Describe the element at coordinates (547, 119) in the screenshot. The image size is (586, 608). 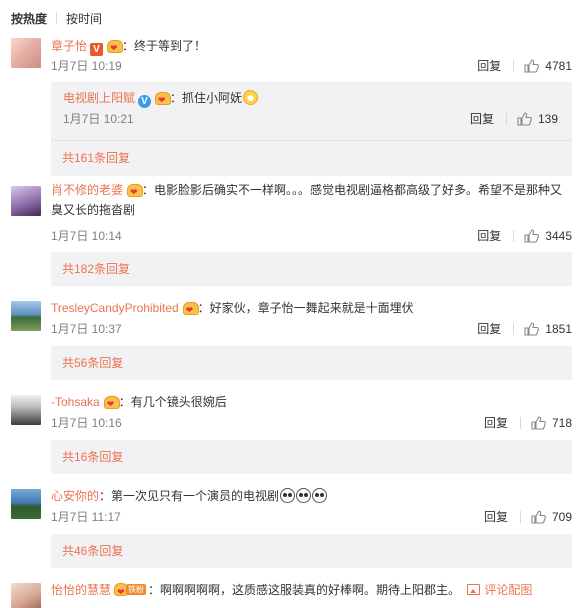
I see `like-count: 139` at that location.